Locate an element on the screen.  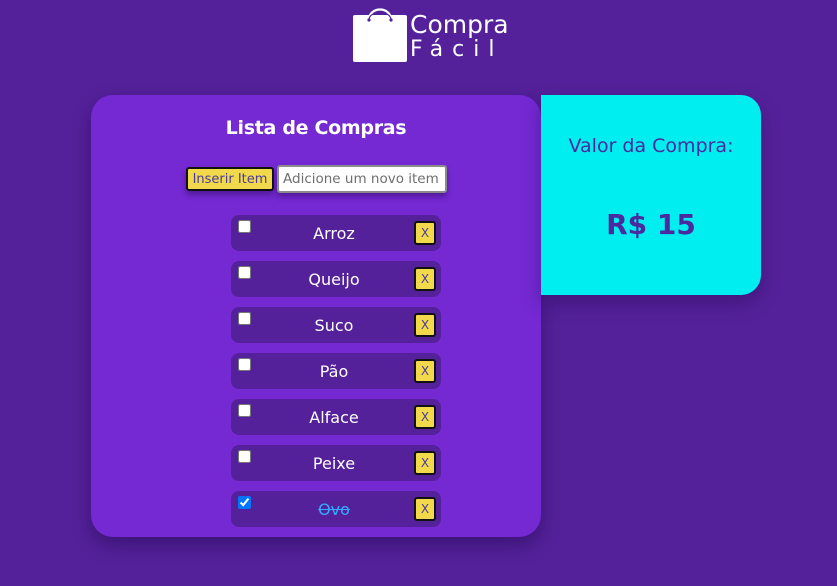
list-item: Pão X is located at coordinates (336, 371).